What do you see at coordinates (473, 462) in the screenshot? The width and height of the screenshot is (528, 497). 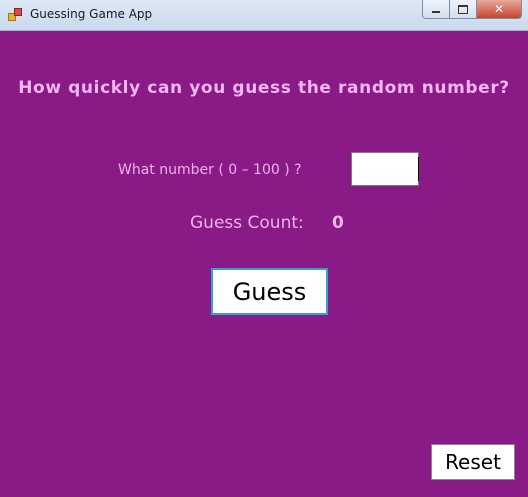 I see `reset-button: Reset` at bounding box center [473, 462].